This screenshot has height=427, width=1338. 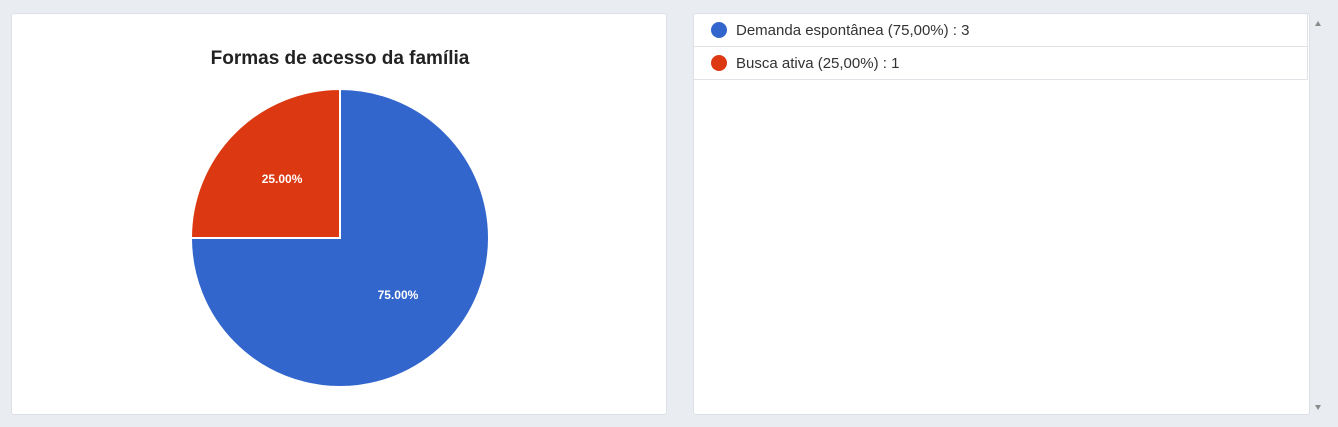 What do you see at coordinates (853, 30) in the screenshot?
I see `legend-item-label: Demanda espontânea (75,00%) : 3` at bounding box center [853, 30].